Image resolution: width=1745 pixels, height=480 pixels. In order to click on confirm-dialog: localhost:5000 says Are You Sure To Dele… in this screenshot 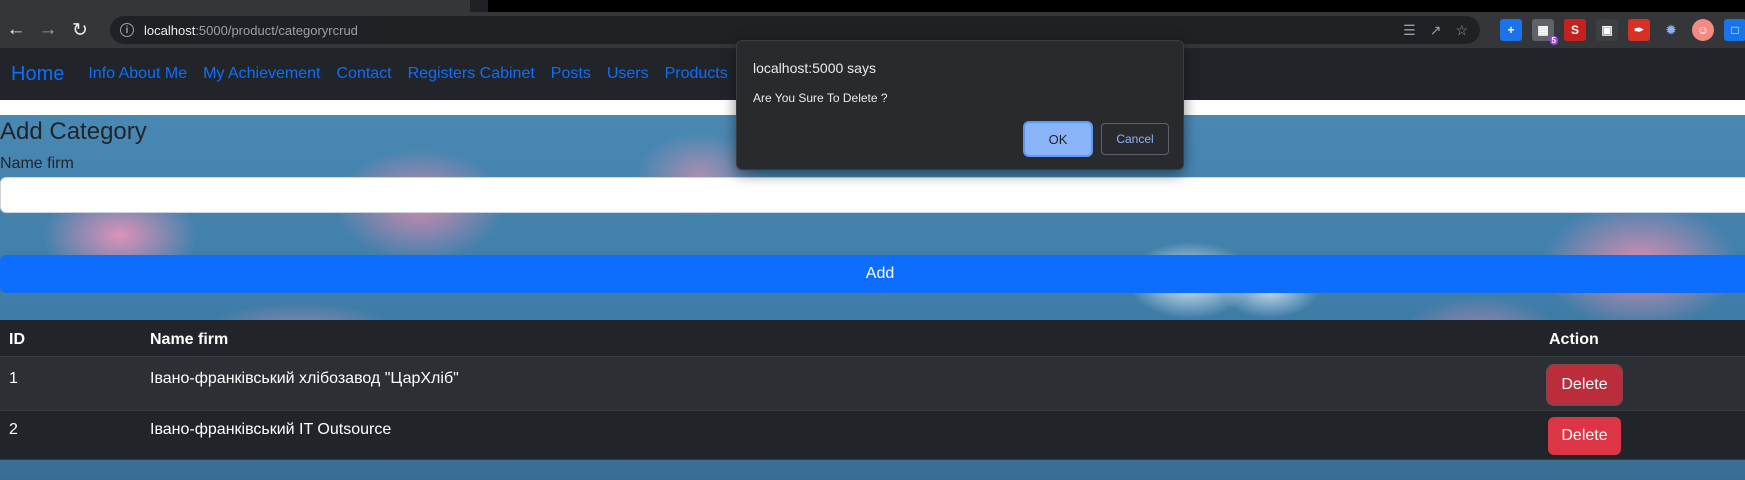, I will do `click(960, 105)`.